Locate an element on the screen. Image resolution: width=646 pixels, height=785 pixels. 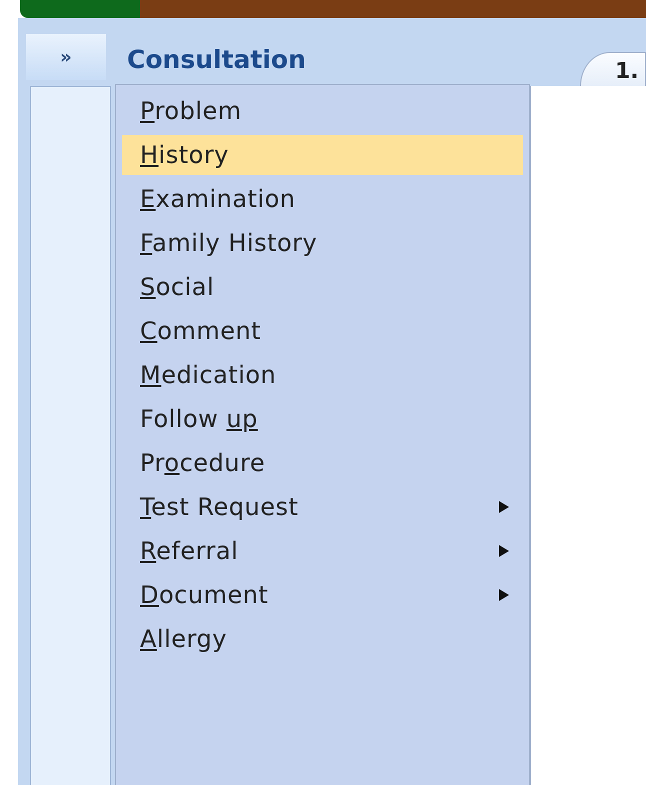
expand-button: » is located at coordinates (66, 57).